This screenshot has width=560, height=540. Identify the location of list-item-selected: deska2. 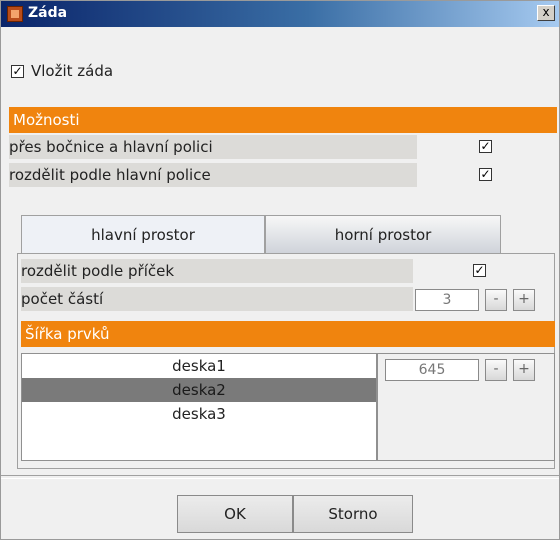
(199, 390).